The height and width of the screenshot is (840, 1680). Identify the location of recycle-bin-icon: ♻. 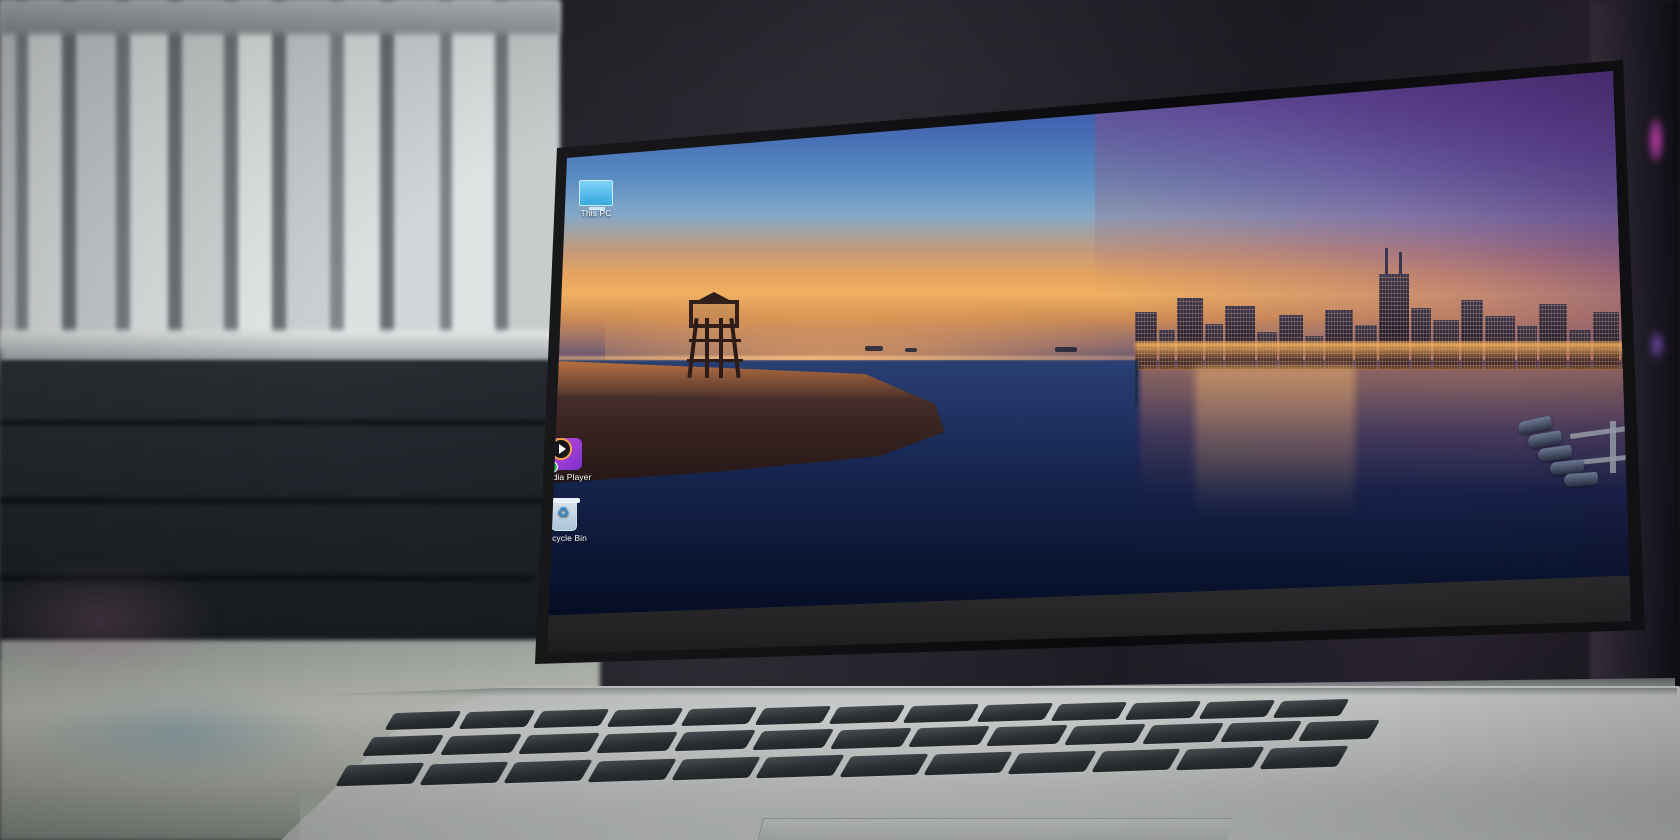
(565, 514).